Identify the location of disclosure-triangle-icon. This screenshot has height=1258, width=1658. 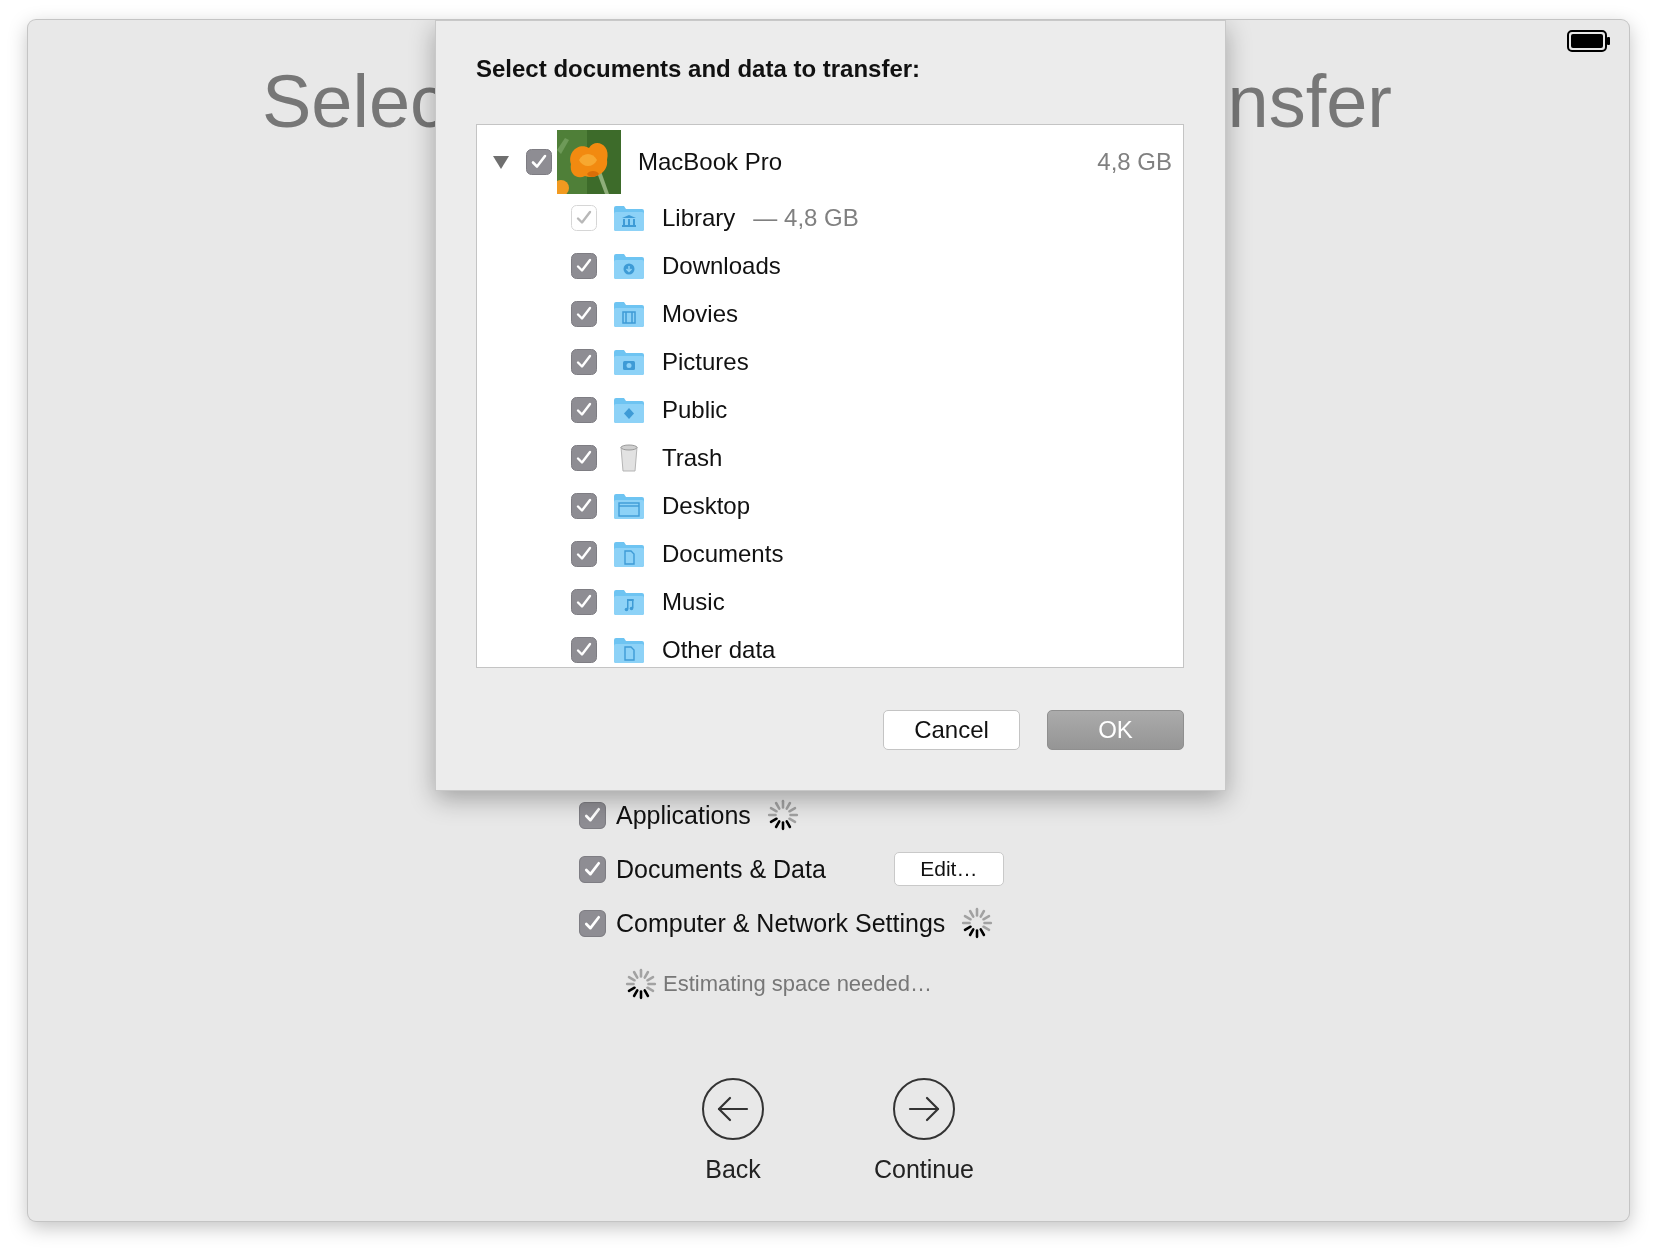
(501, 162).